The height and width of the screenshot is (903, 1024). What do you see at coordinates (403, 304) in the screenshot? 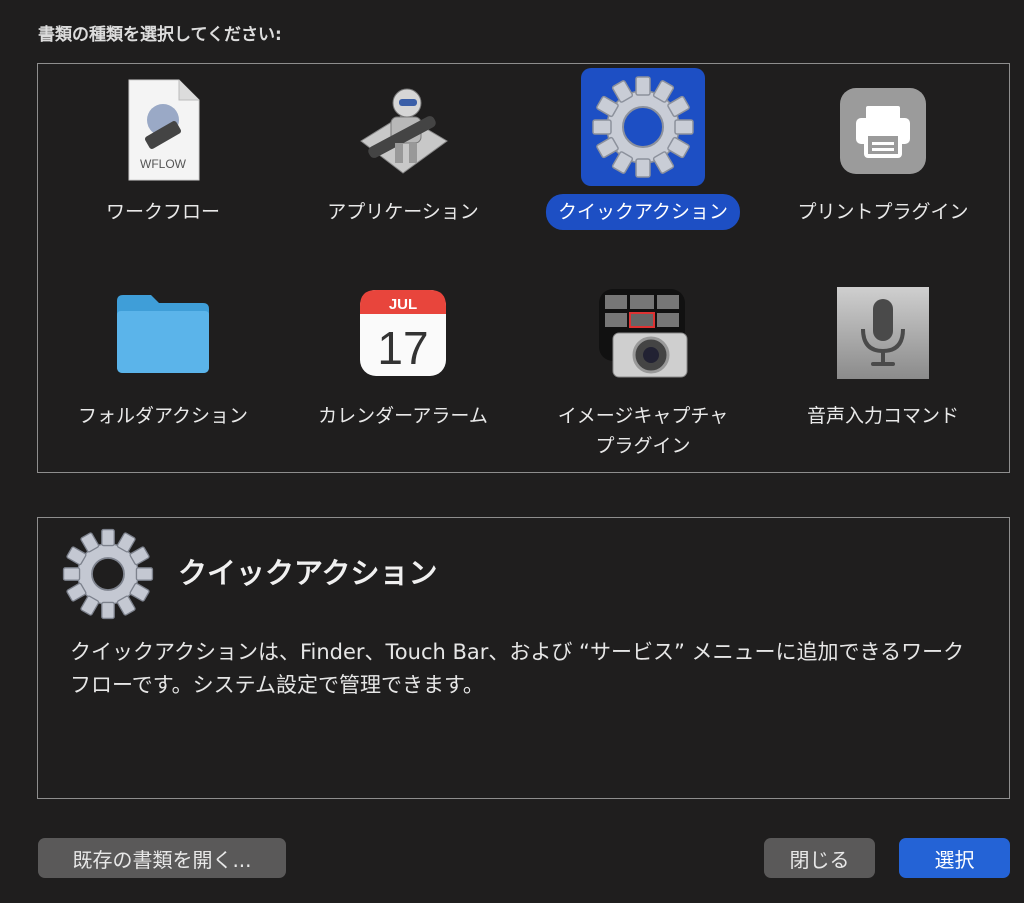
I see `svg-text: JUL` at bounding box center [403, 304].